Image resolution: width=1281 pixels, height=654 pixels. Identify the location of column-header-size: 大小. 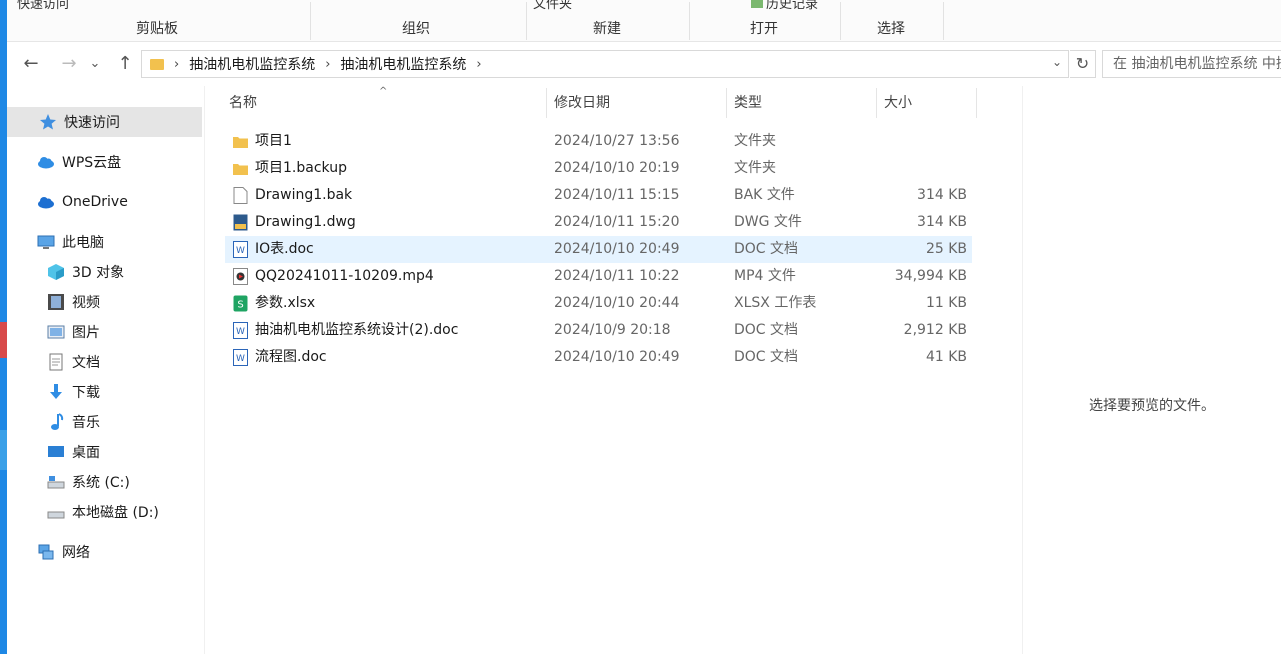
(929, 103).